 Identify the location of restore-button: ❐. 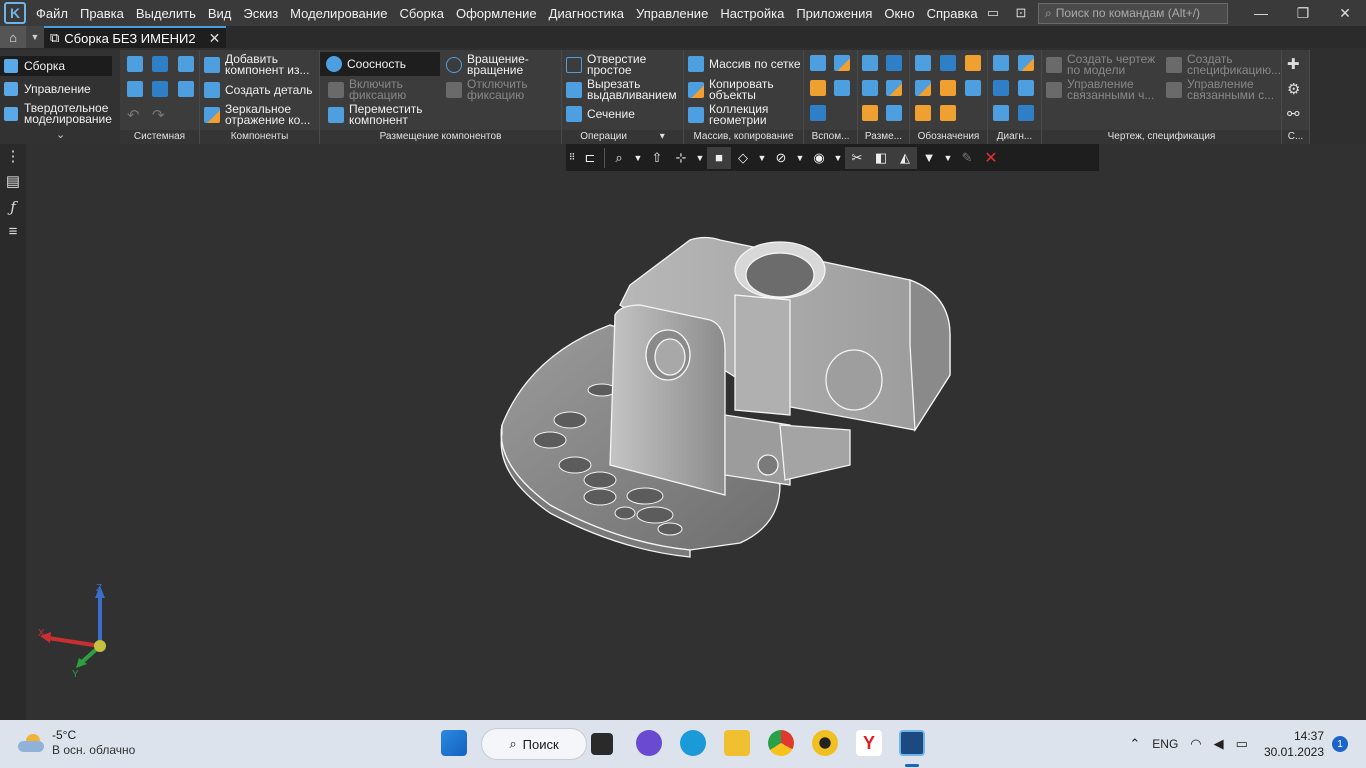
(1303, 13).